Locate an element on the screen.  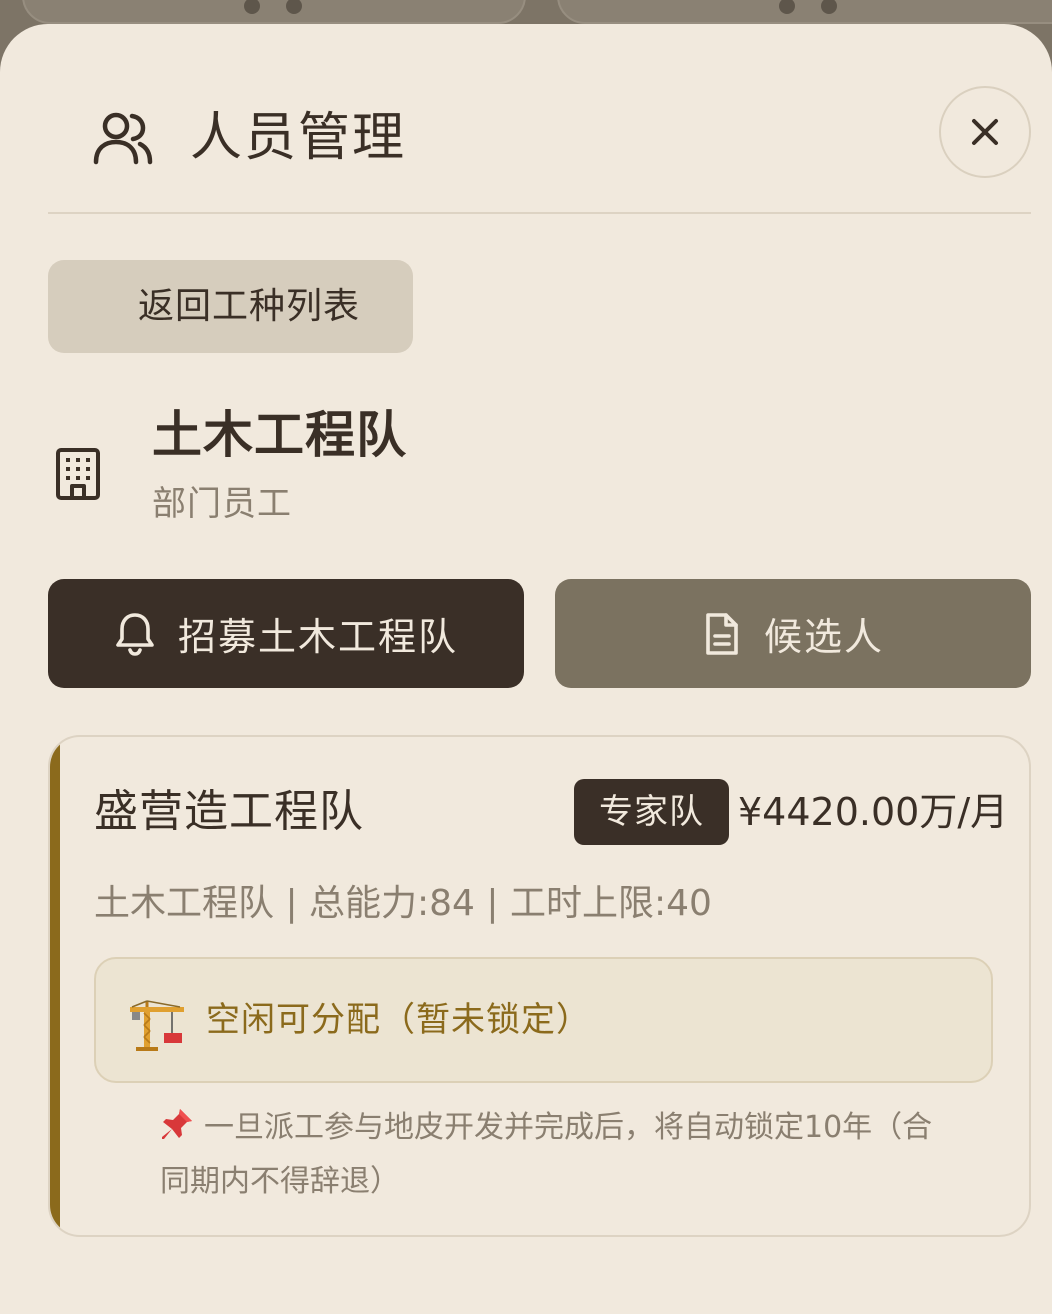
lock-notice-text: 一旦派工参与地皮开发并完成后，将自动锁定10年（合同期内不得辞退） is located at coordinates (546, 1154).